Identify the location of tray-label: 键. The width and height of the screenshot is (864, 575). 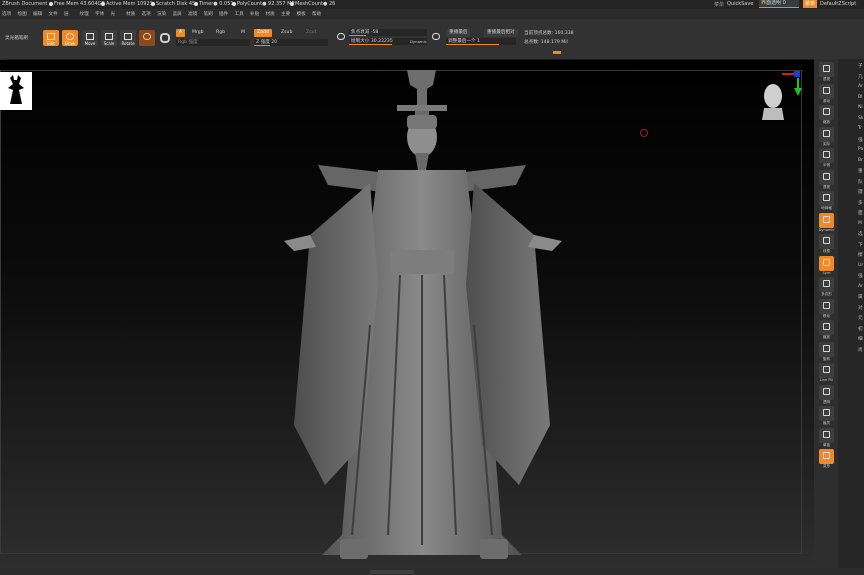
(860, 192).